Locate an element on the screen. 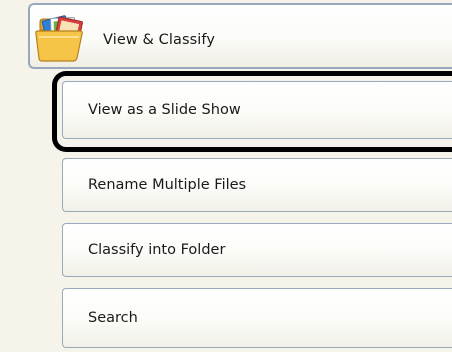 The width and height of the screenshot is (452, 352). button-label: Classify into Folder is located at coordinates (157, 250).